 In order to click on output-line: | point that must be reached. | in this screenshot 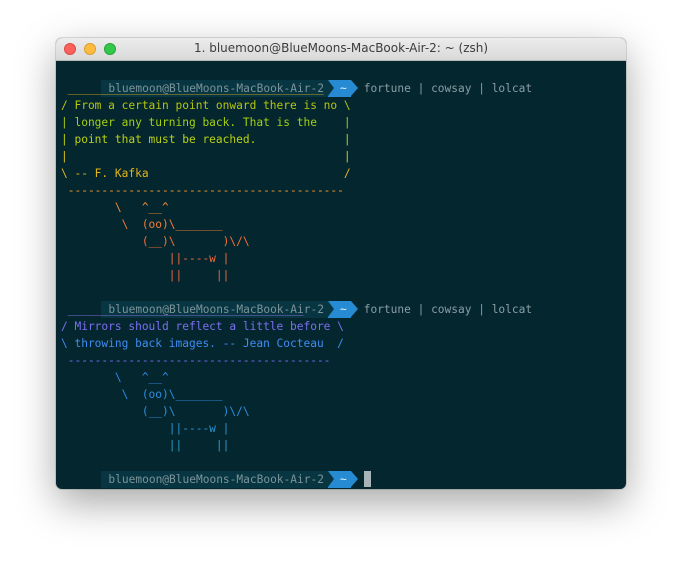, I will do `click(206, 139)`.